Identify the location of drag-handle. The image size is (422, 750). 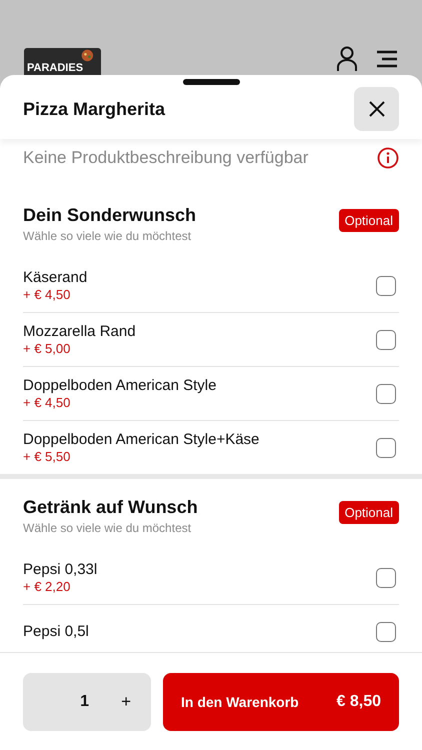
(211, 82).